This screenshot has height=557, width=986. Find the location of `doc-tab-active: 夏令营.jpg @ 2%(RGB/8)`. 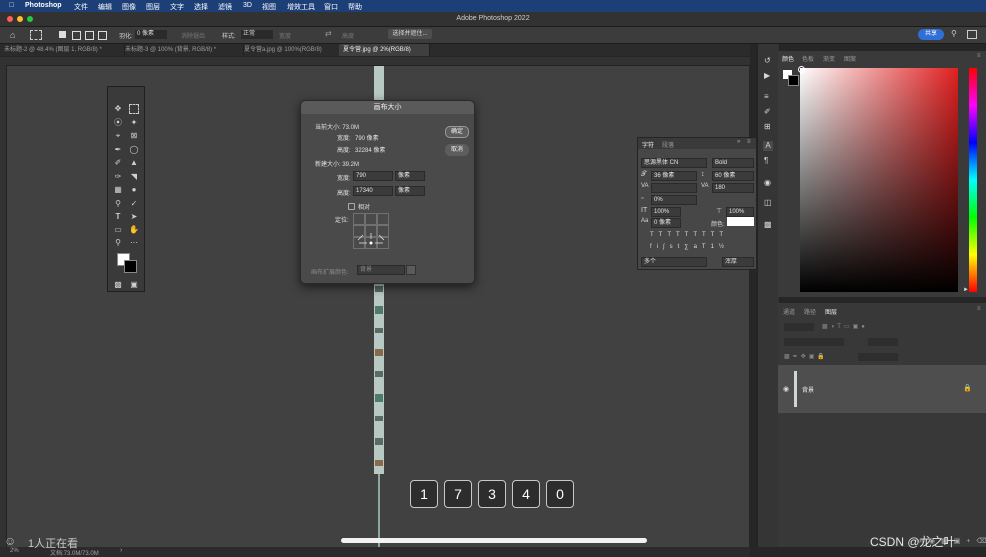

doc-tab-active: 夏令营.jpg @ 2%(RGB/8) is located at coordinates (384, 50).